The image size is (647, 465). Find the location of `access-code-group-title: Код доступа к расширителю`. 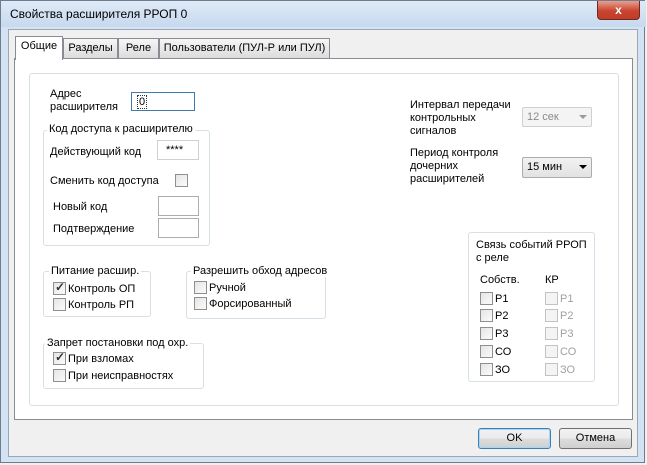

access-code-group-title: Код доступа к расширителю is located at coordinates (121, 129).